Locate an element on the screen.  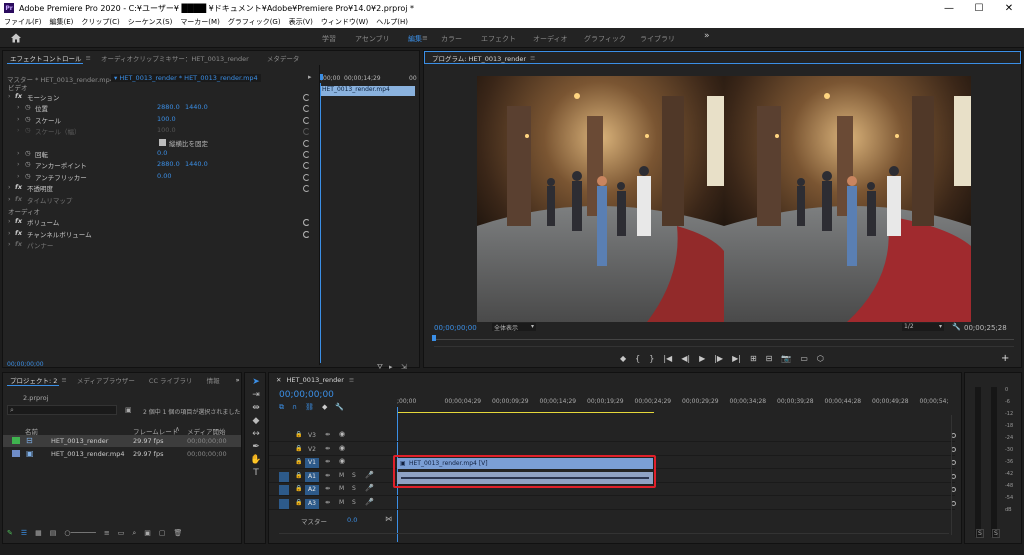
maximize-button: ☐ is located at coordinates (979, 8).